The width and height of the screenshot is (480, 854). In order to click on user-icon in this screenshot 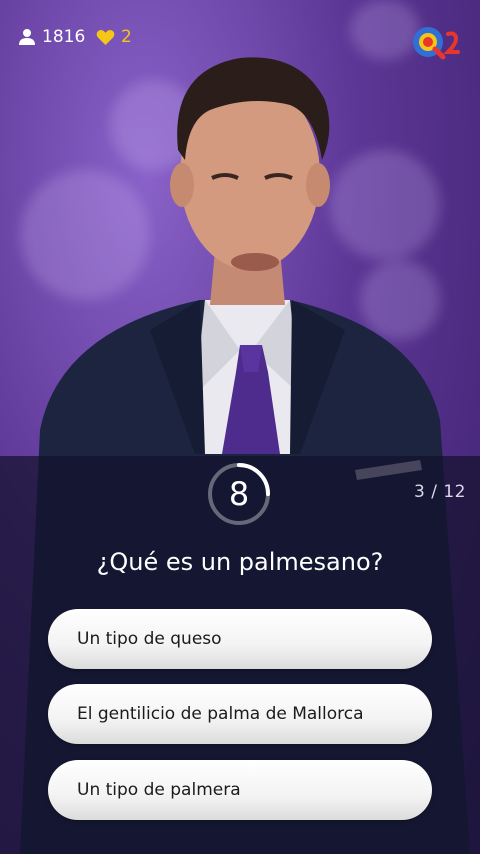, I will do `click(27, 37)`.